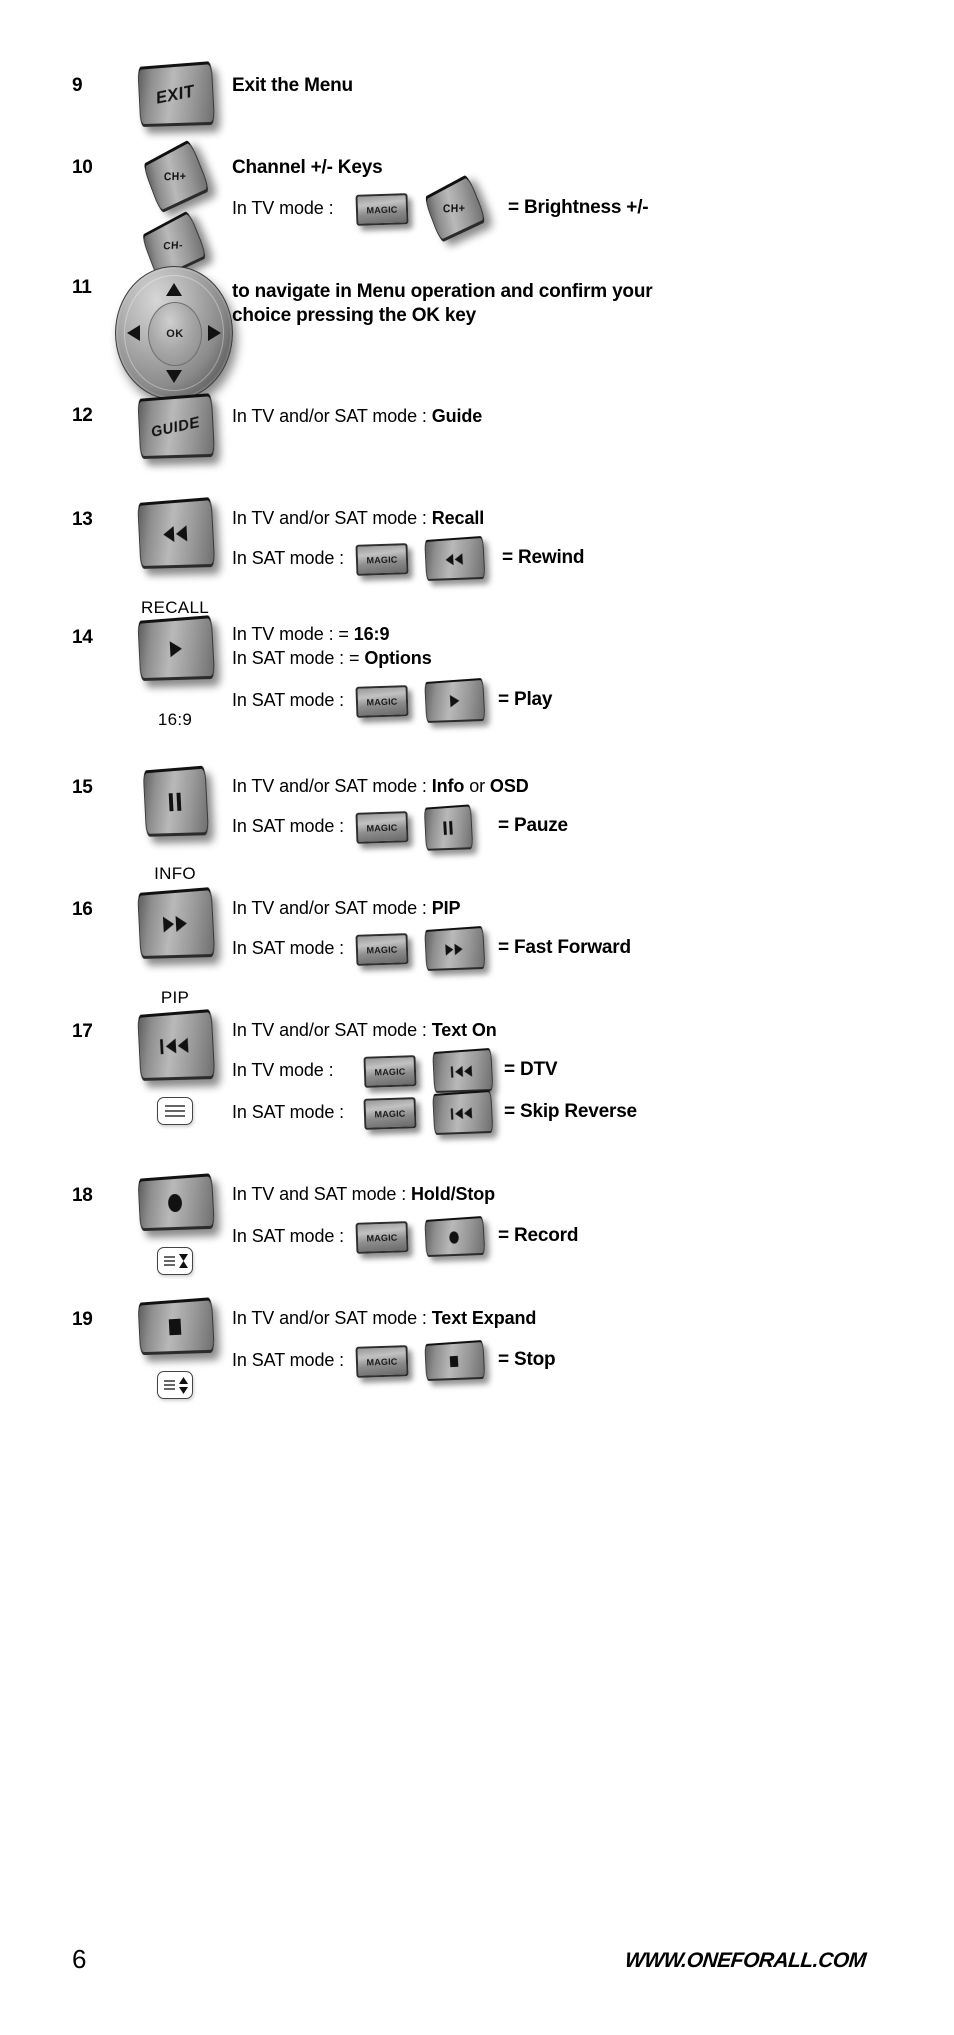 The image size is (954, 2035). Describe the element at coordinates (446, 908) in the screenshot. I see `row-16-bold: PIP` at that location.